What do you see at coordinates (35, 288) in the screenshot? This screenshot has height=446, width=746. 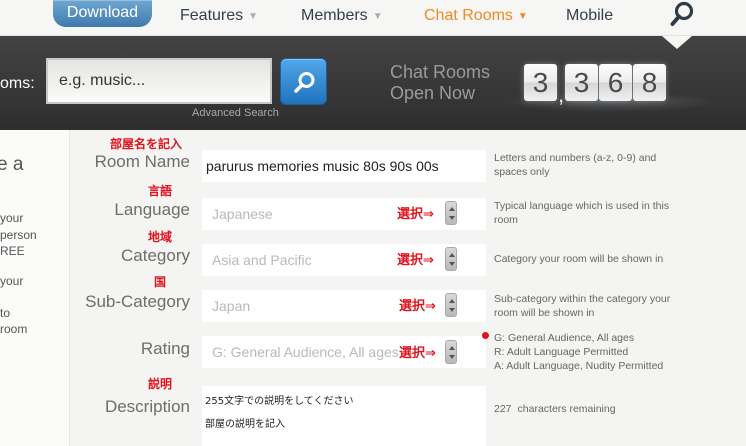 I see `intro-column: e a your person REE your to room` at bounding box center [35, 288].